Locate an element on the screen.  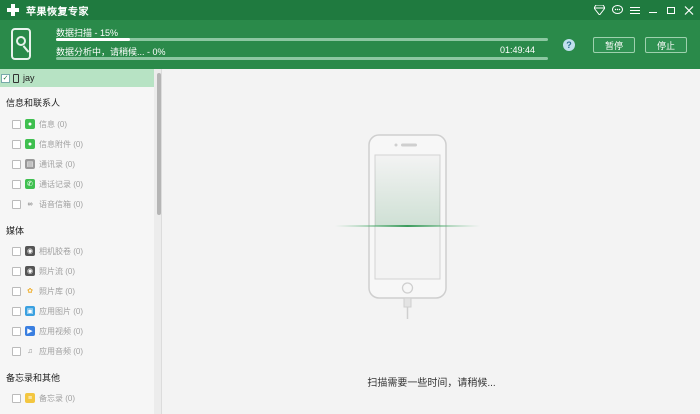
list-item-call-history: ✆ 通话记录 (0) is located at coordinates (47, 184).